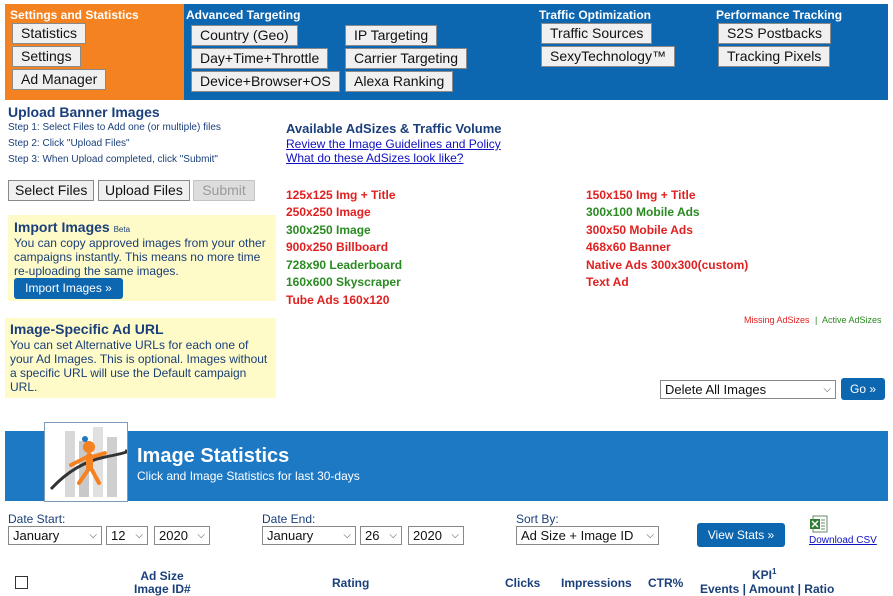  I want to click on adsize-item: 300x50 Mobile Ads, so click(639, 230).